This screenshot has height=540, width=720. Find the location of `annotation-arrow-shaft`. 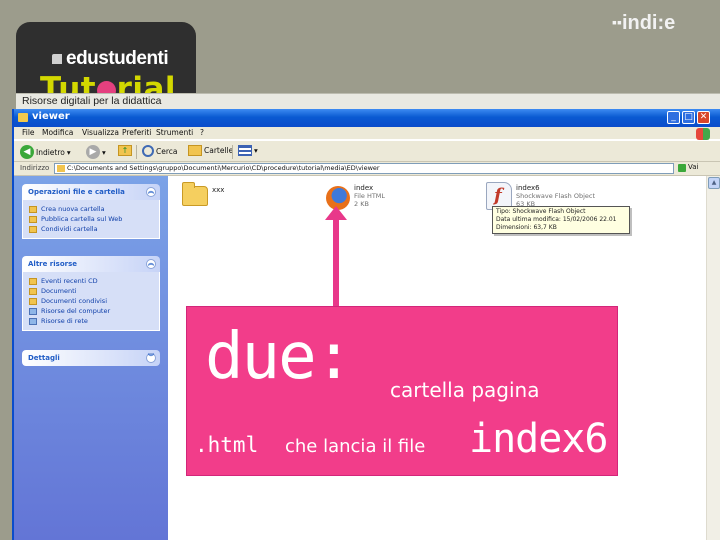

annotation-arrow-shaft is located at coordinates (336, 260).